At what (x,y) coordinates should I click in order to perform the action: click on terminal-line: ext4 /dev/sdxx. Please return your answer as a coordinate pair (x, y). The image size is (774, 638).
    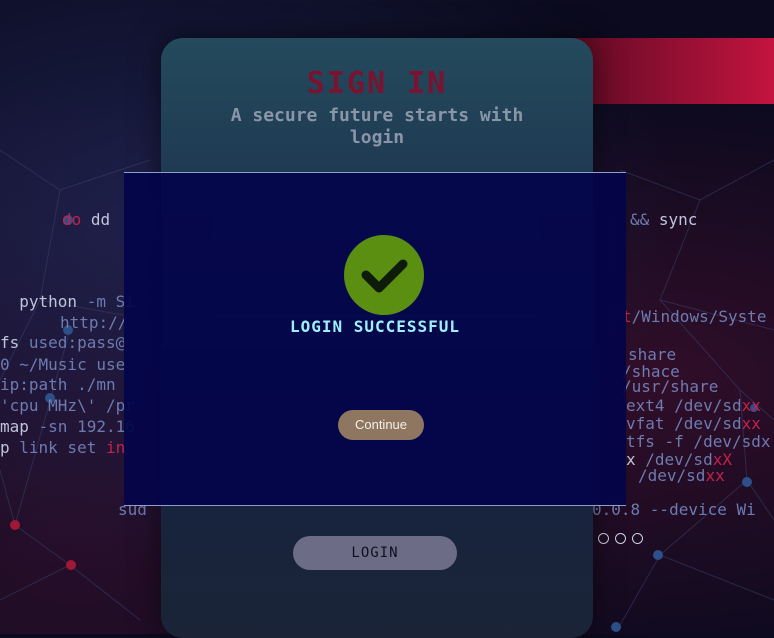
    Looking at the image, I should click on (693, 405).